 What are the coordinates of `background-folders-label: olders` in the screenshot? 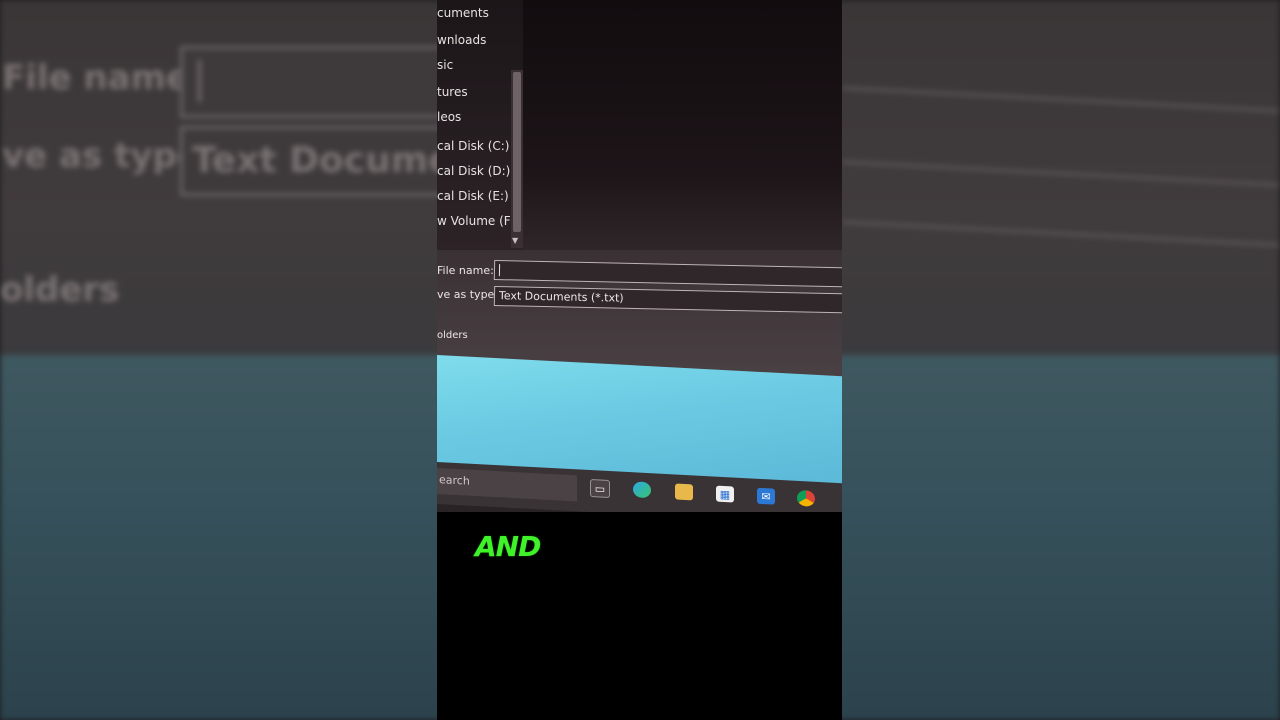 It's located at (60, 290).